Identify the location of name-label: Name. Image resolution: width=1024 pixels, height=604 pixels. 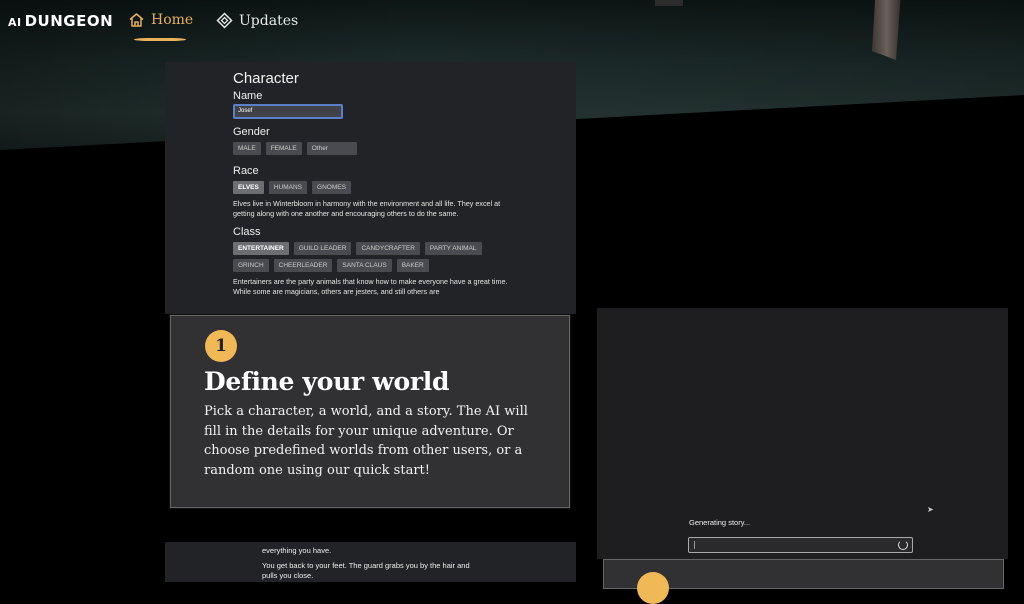
(248, 96).